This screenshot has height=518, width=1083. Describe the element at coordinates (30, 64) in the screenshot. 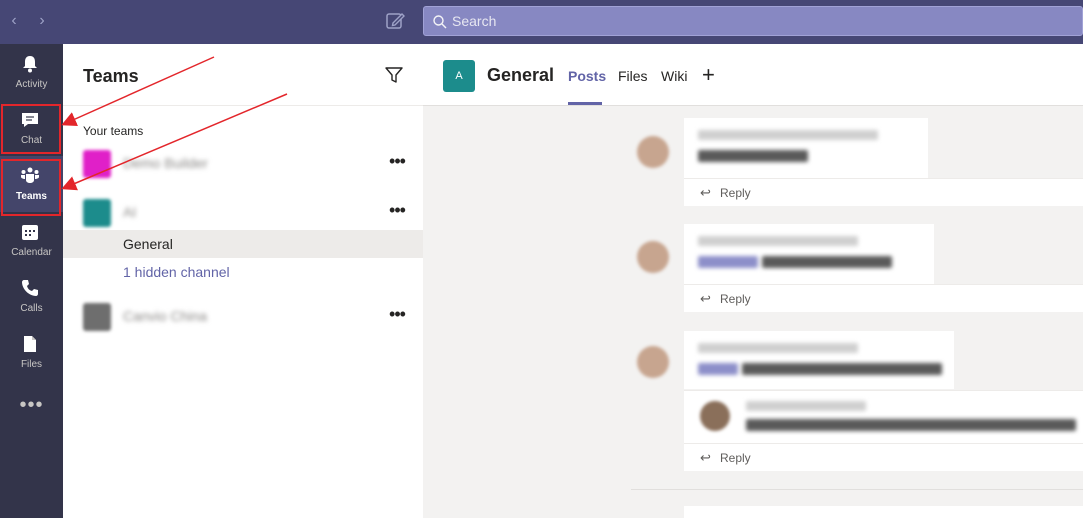

I see `bell-icon` at that location.